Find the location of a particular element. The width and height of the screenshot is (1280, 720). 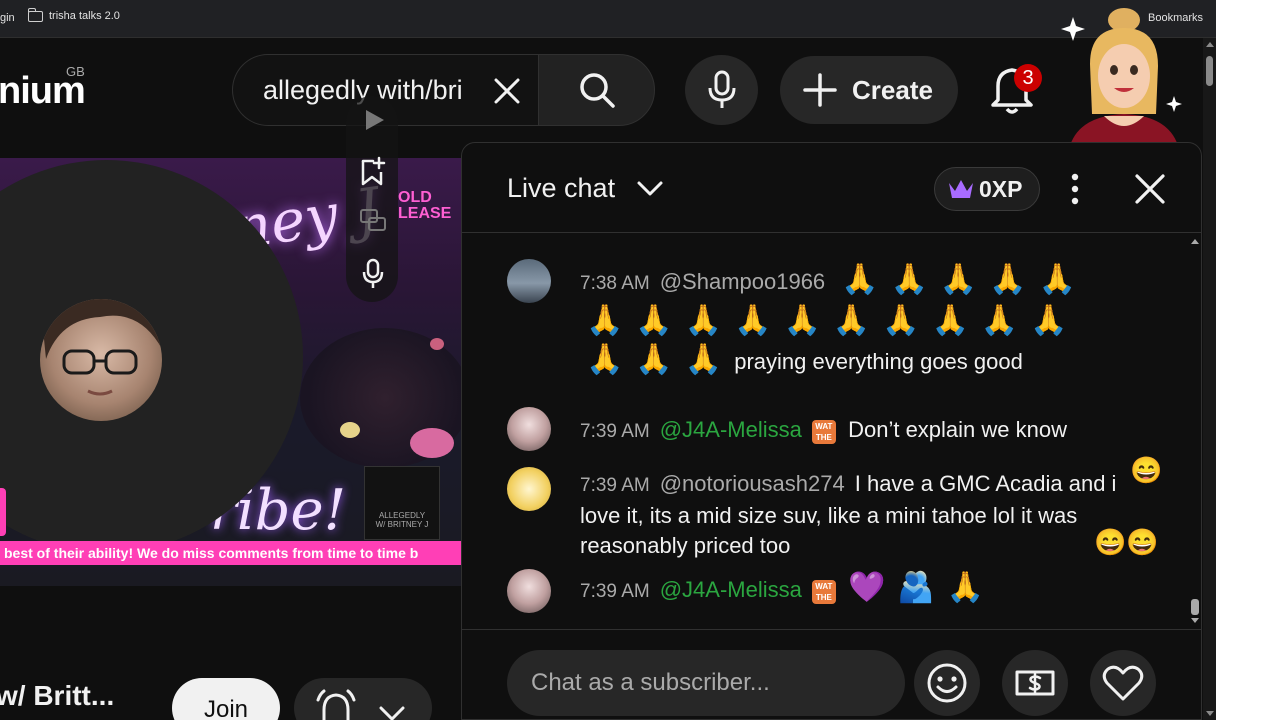

search-button is located at coordinates (596, 90).